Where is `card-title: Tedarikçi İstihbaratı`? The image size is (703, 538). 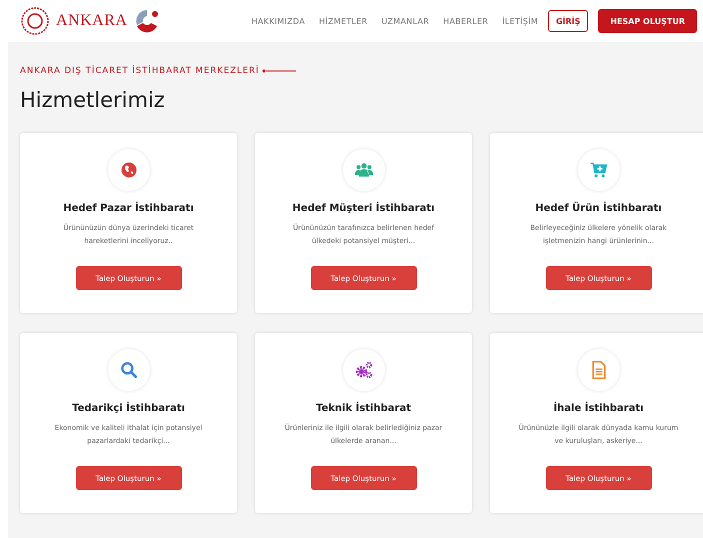
card-title: Tedarikçi İstihbaratı is located at coordinates (128, 408).